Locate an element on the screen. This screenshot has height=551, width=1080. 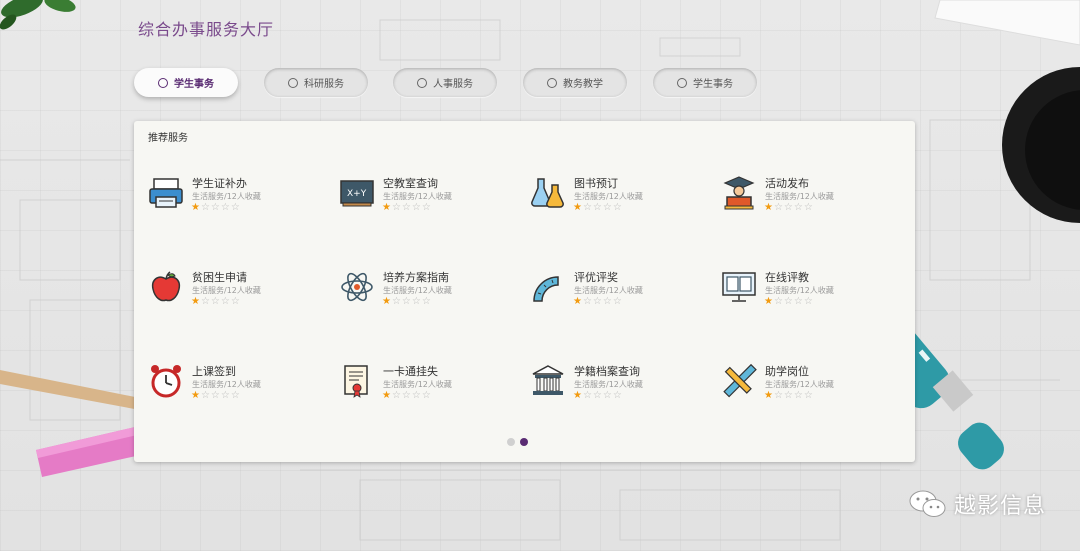
tab-label: 人事服务 is located at coordinates (453, 84).